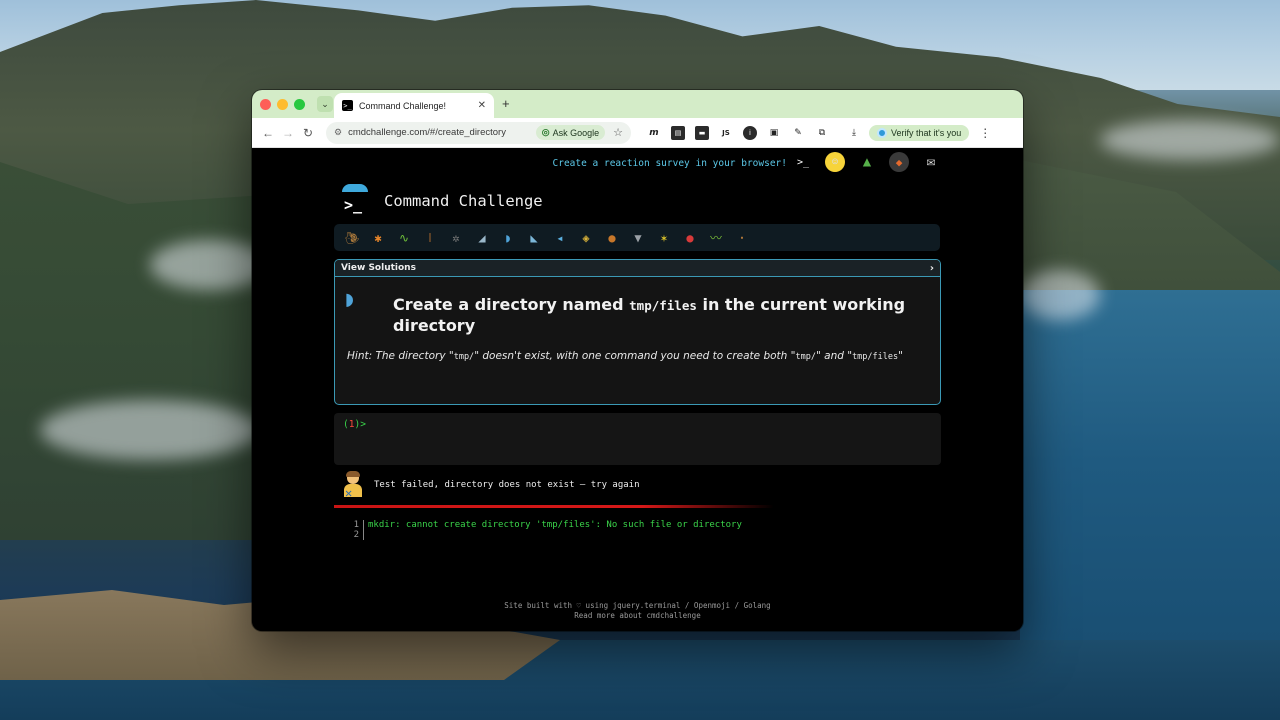 Image resolution: width=1280 pixels, height=720 pixels. I want to click on extension-calendar-icon: ▤, so click(678, 132).